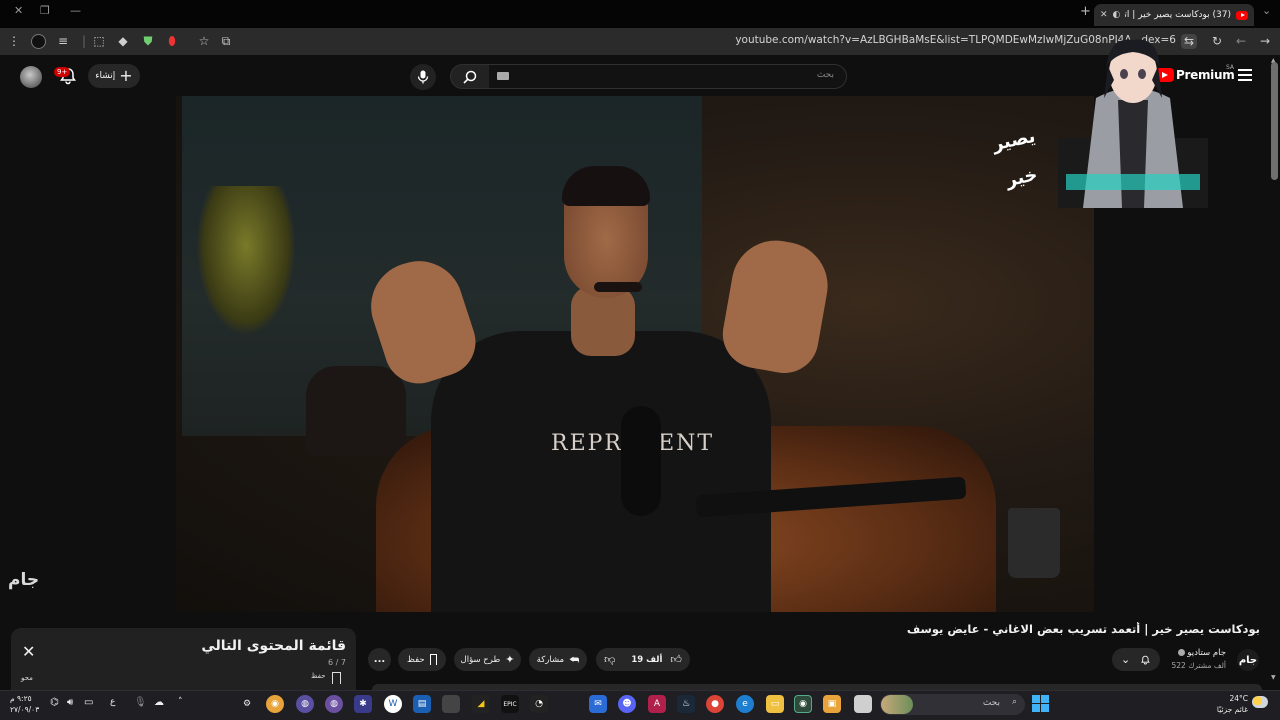 This screenshot has height=720, width=1280. I want to click on gallery-app-icon: ✱, so click(363, 704).